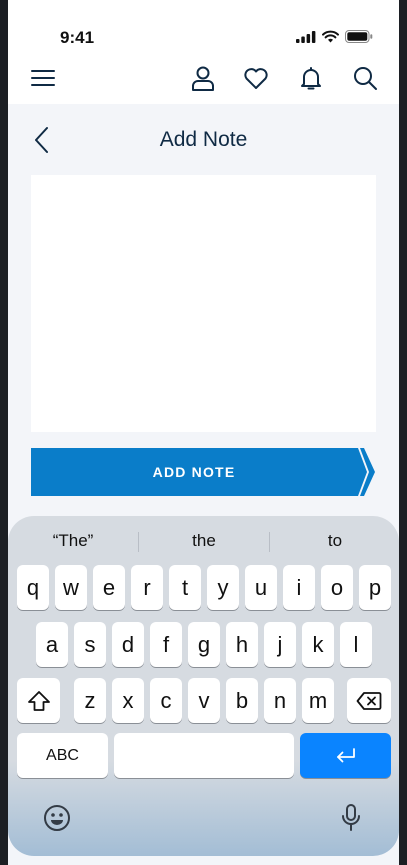 The image size is (407, 865). Describe the element at coordinates (90, 644) in the screenshot. I see `key: s` at that location.